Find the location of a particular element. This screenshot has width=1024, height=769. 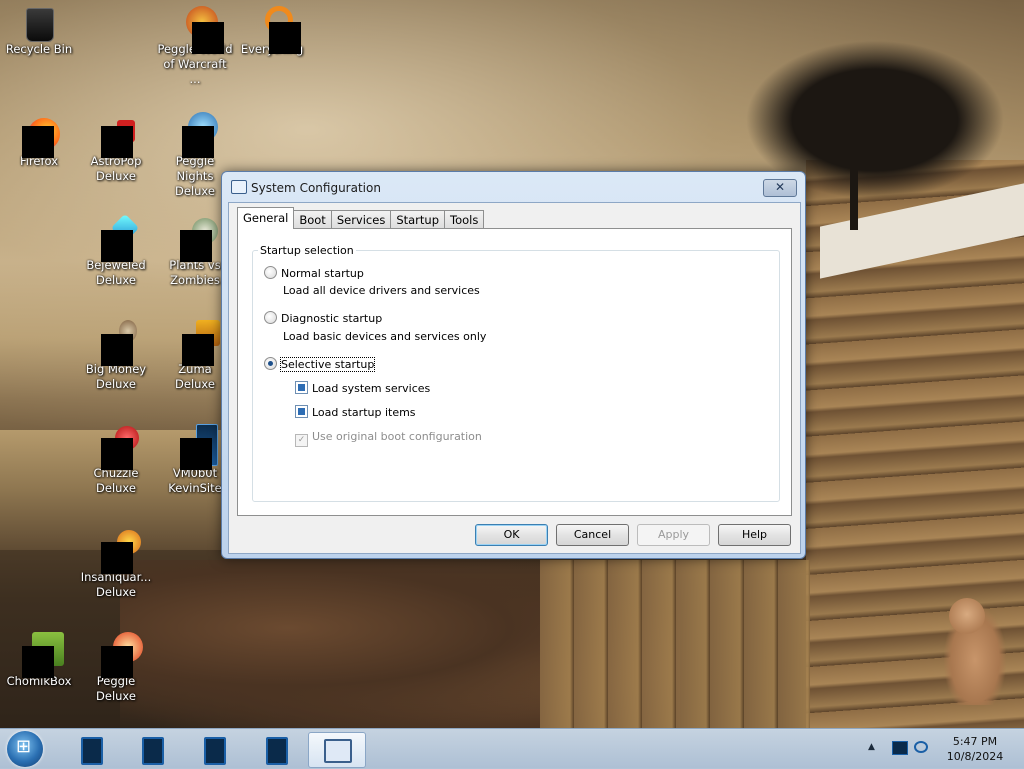

desktop-icon-astropop: AstroPop Deluxe is located at coordinates (116, 151).